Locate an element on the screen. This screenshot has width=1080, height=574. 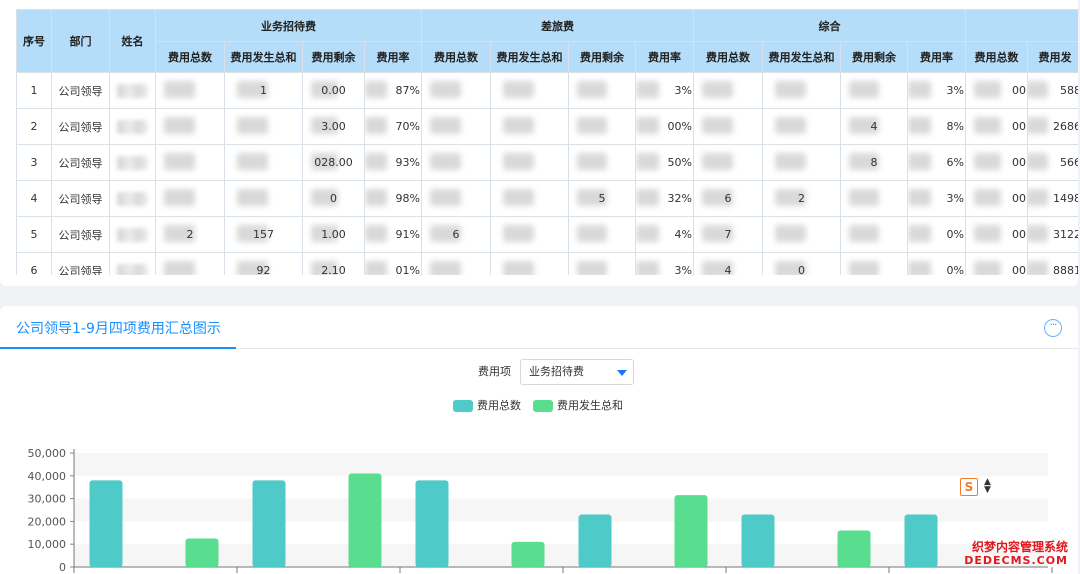
cell-value: 00% is located at coordinates (664, 126).